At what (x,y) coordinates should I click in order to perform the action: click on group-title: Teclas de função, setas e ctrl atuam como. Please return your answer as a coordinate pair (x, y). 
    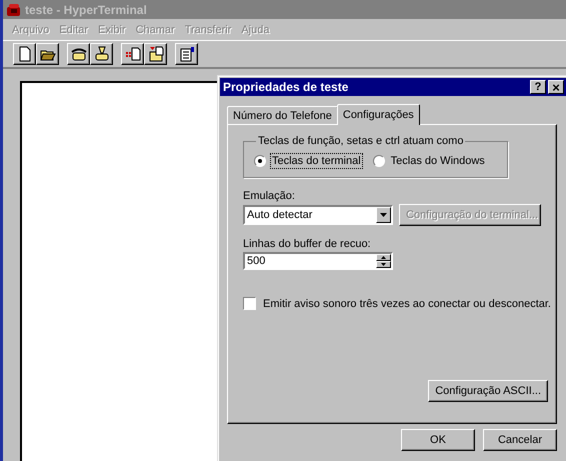
    Looking at the image, I should click on (360, 141).